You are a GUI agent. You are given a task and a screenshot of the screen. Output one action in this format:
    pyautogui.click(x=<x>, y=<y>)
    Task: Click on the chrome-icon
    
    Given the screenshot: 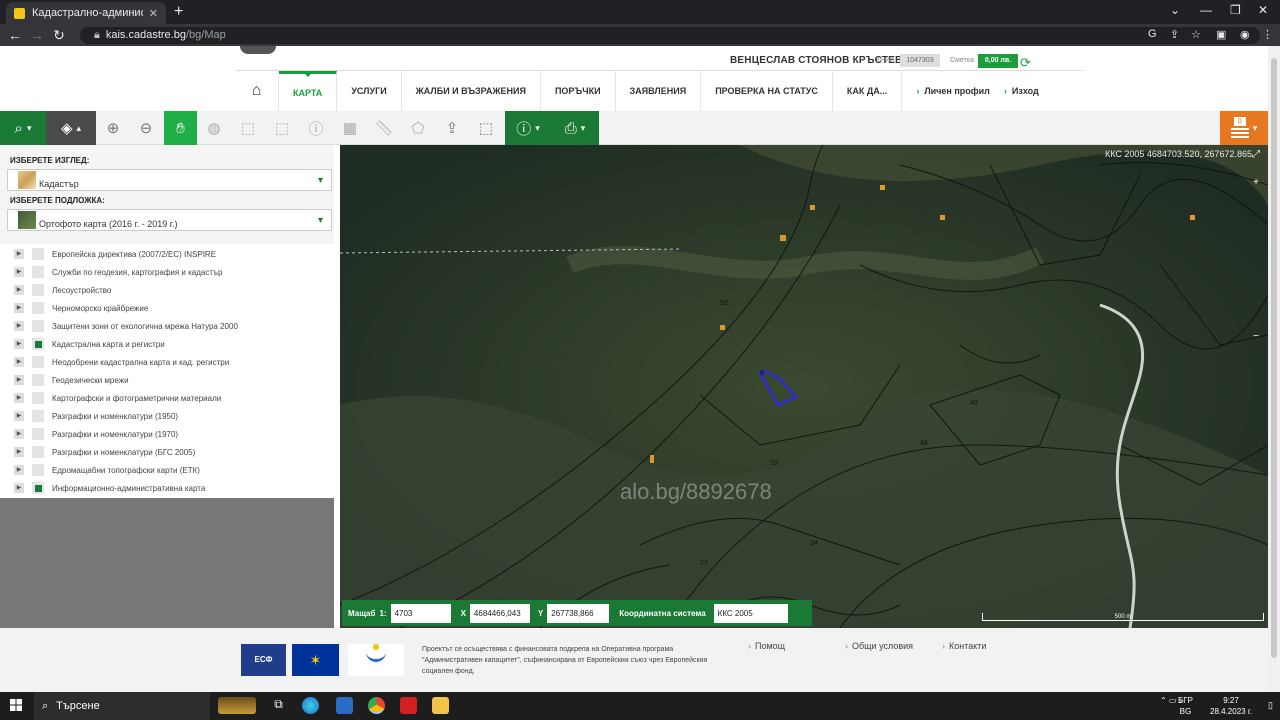 What is the action you would take?
    pyautogui.click(x=376, y=705)
    